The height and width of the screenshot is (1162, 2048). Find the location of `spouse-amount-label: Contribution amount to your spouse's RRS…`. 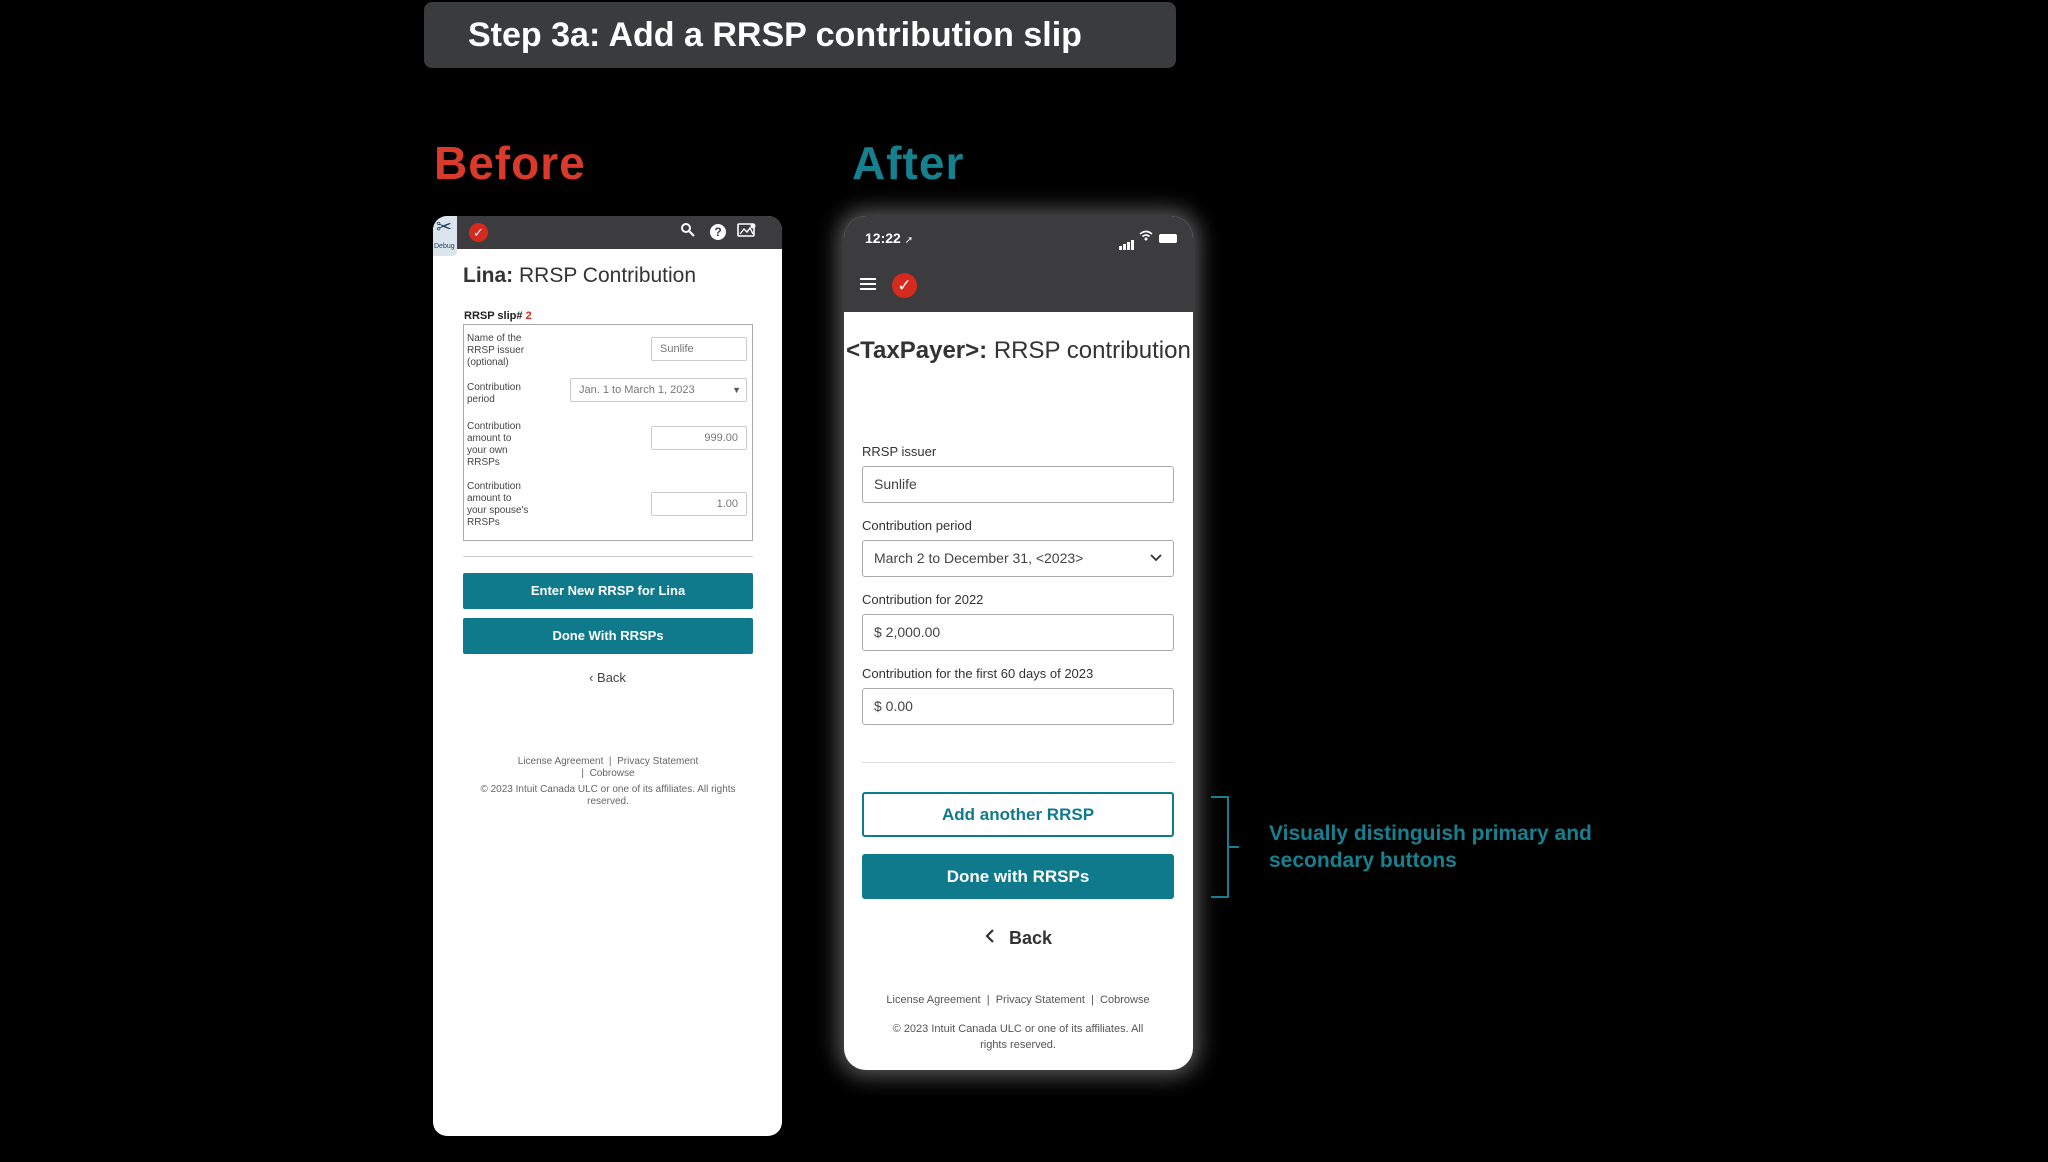

spouse-amount-label: Contribution amount to your spouse's RRS… is located at coordinates (498, 504).